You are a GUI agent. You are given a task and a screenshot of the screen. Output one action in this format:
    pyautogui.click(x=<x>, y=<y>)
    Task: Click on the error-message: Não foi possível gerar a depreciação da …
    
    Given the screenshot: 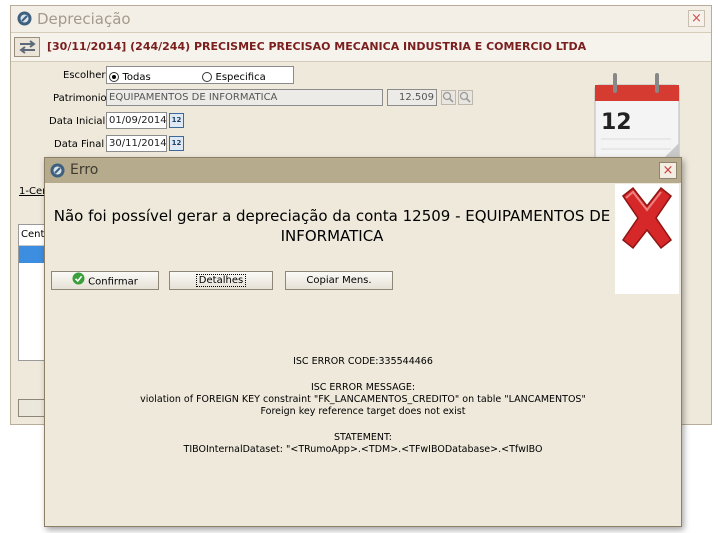 What is the action you would take?
    pyautogui.click(x=332, y=226)
    